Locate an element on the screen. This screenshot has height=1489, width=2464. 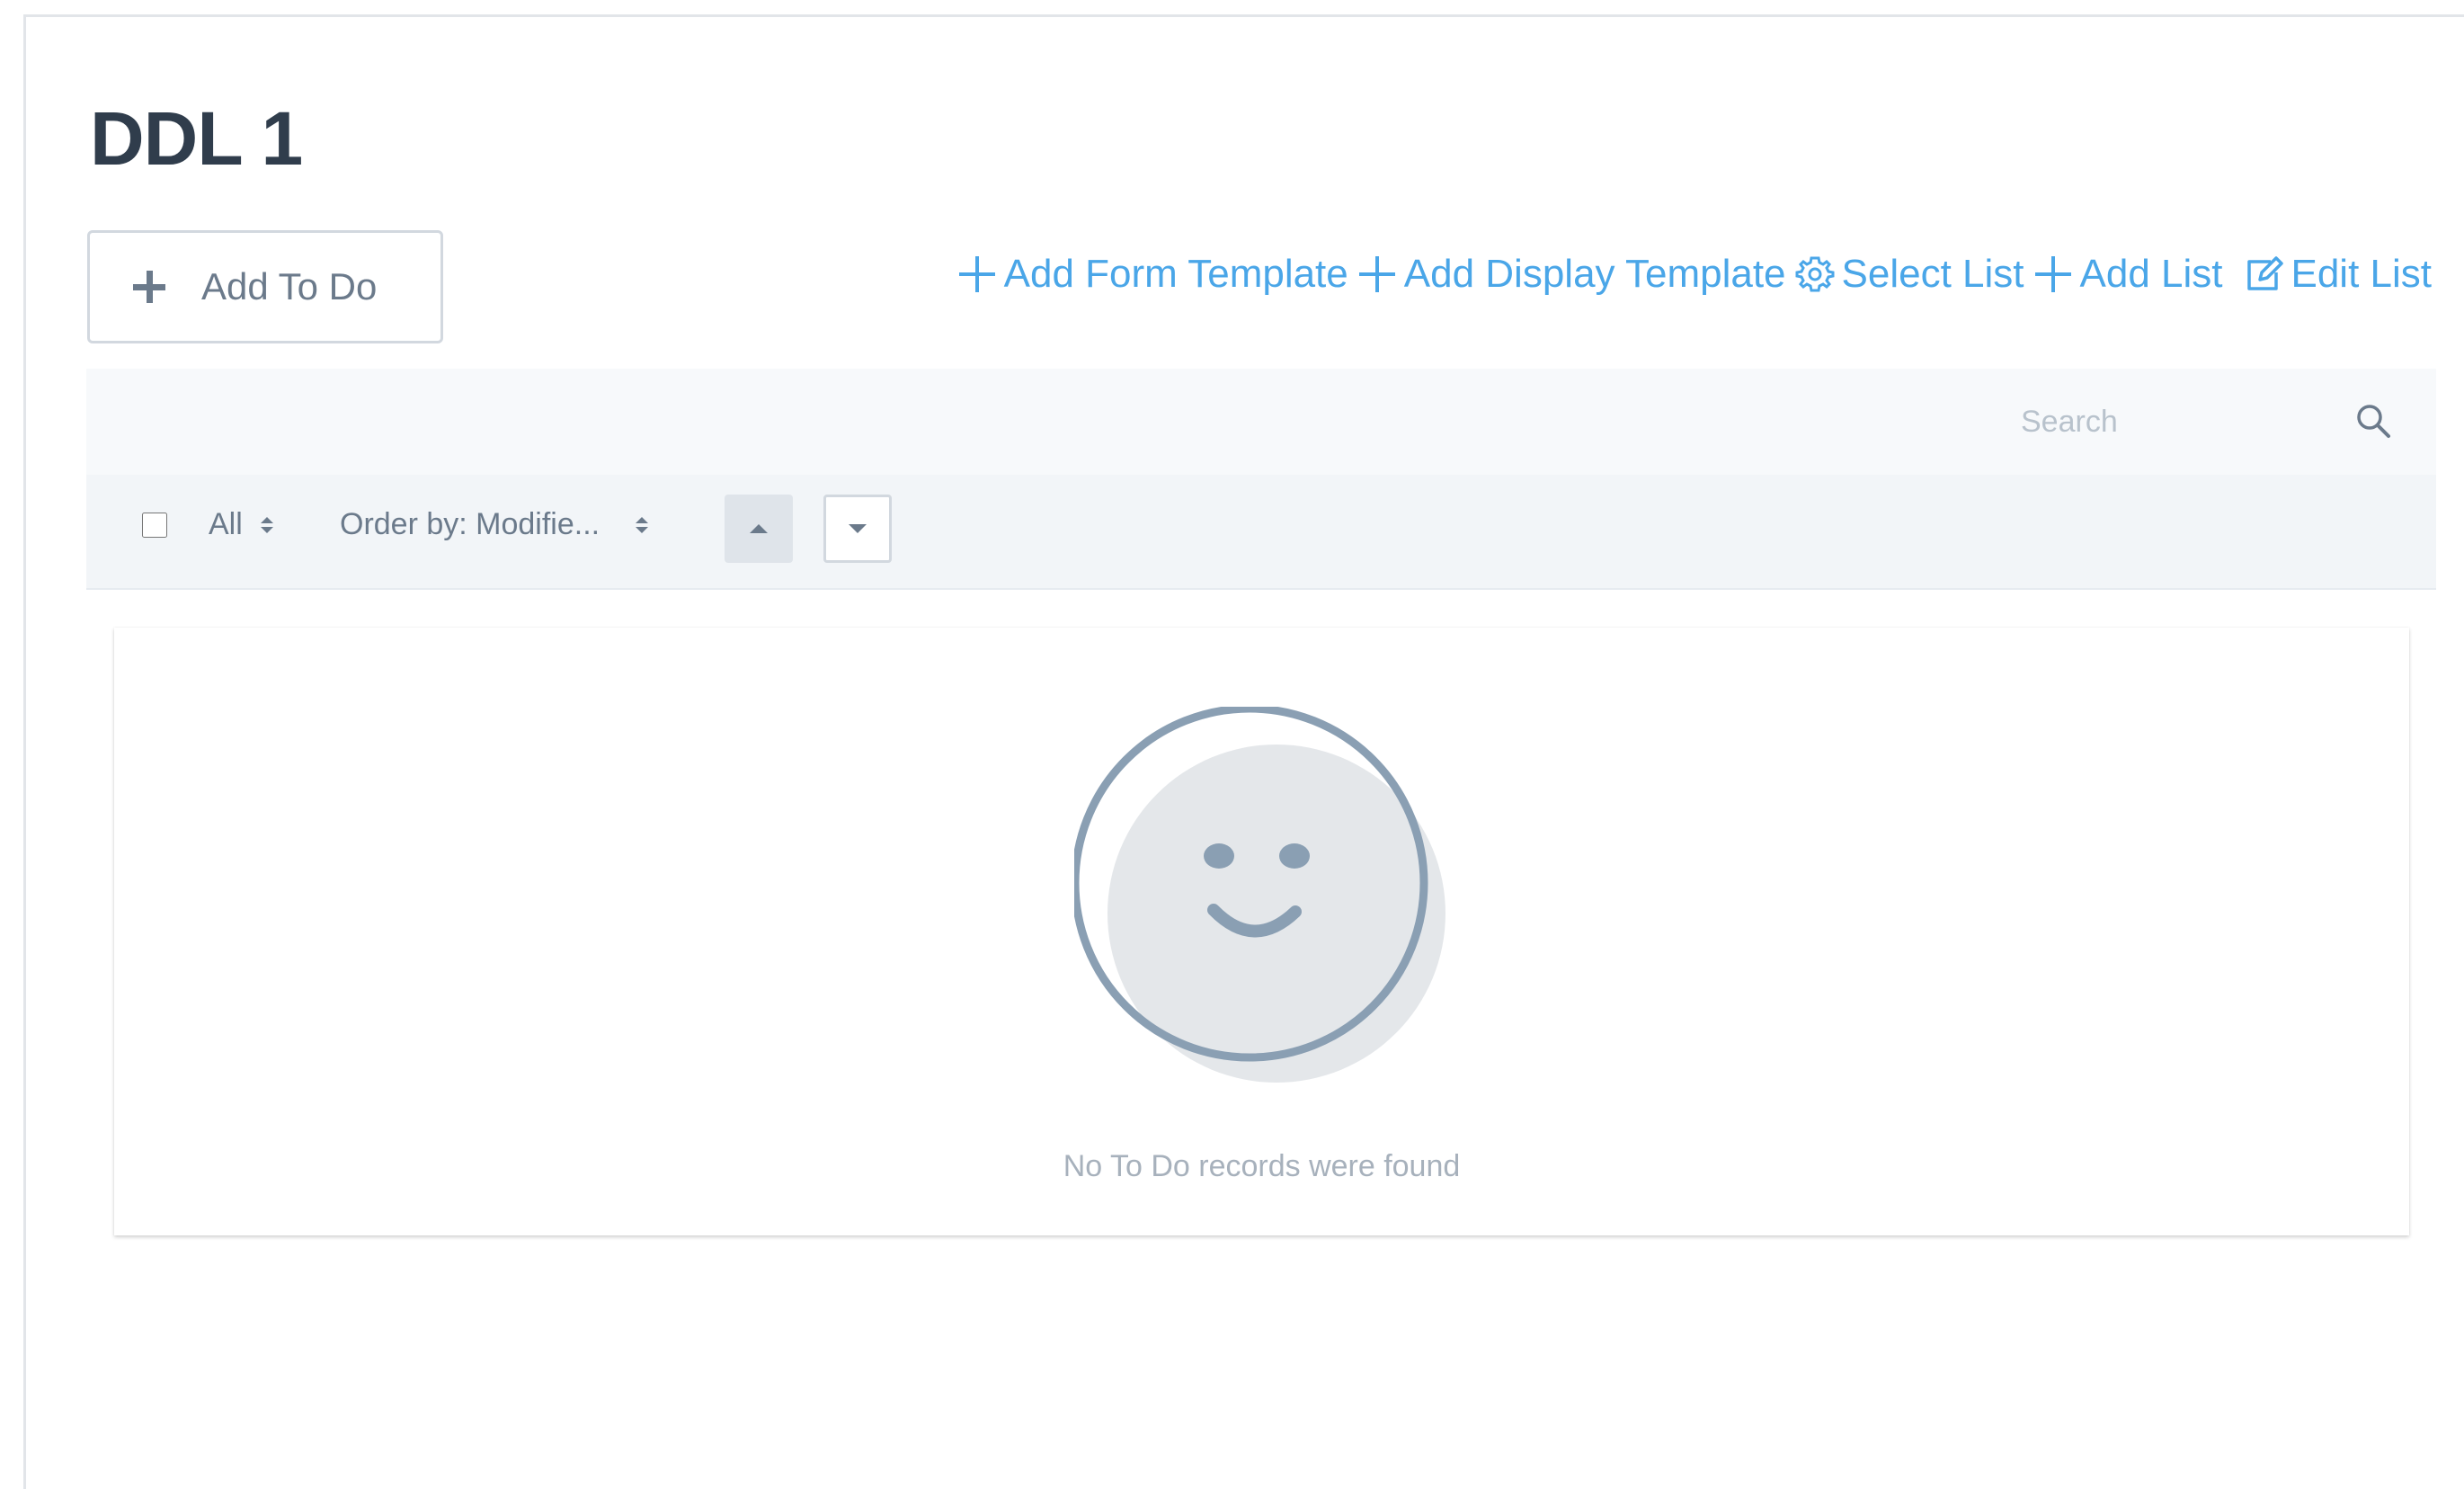
edit-list-label: Edit List is located at coordinates (2361, 274).